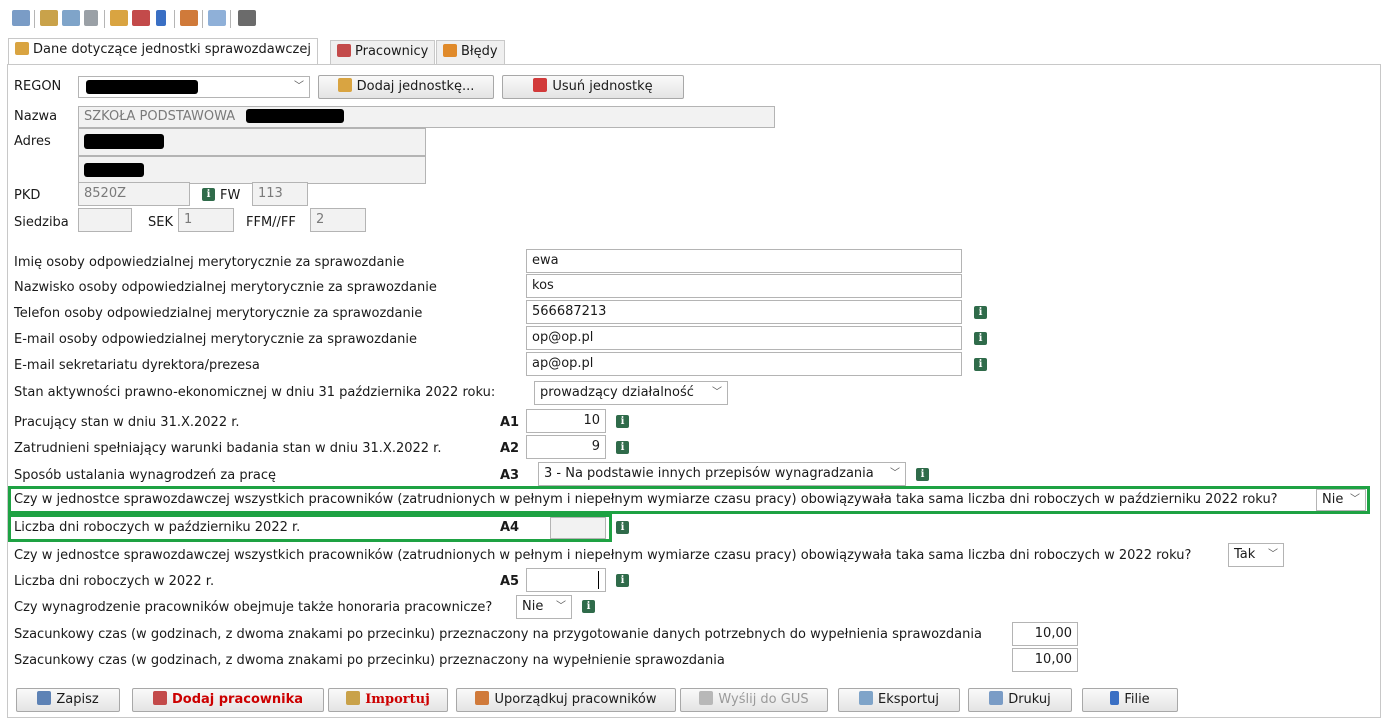 The image size is (1385, 722). I want to click on a4-field, so click(578, 528).